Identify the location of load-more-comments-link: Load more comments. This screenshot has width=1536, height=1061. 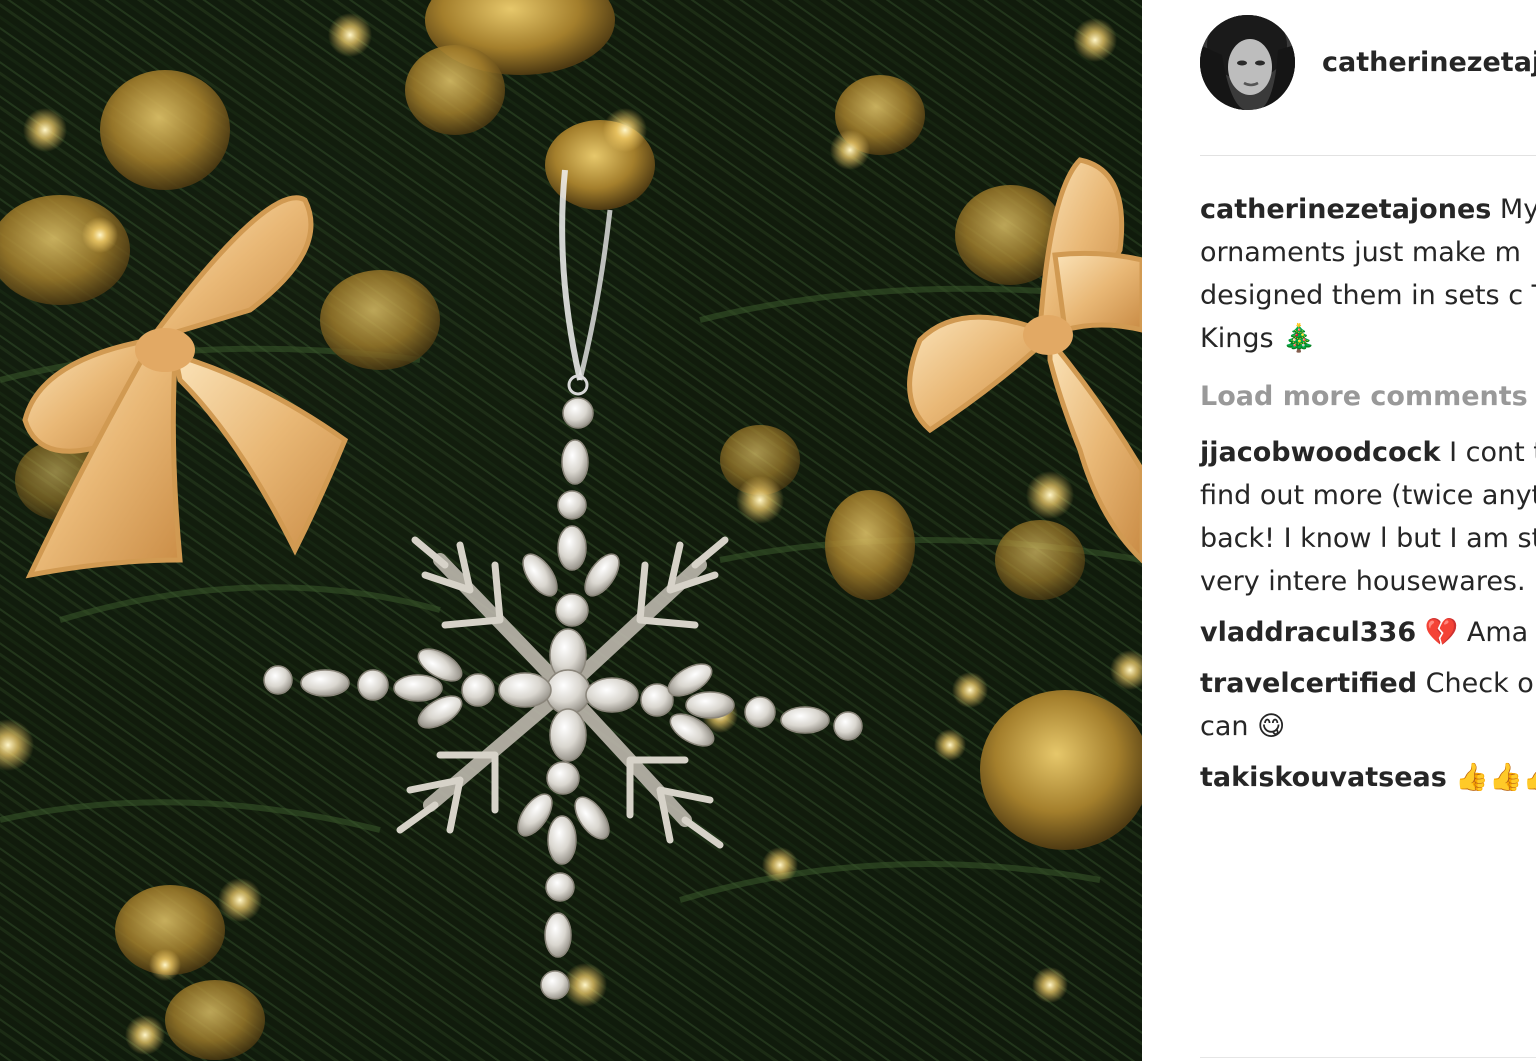
(1368, 396).